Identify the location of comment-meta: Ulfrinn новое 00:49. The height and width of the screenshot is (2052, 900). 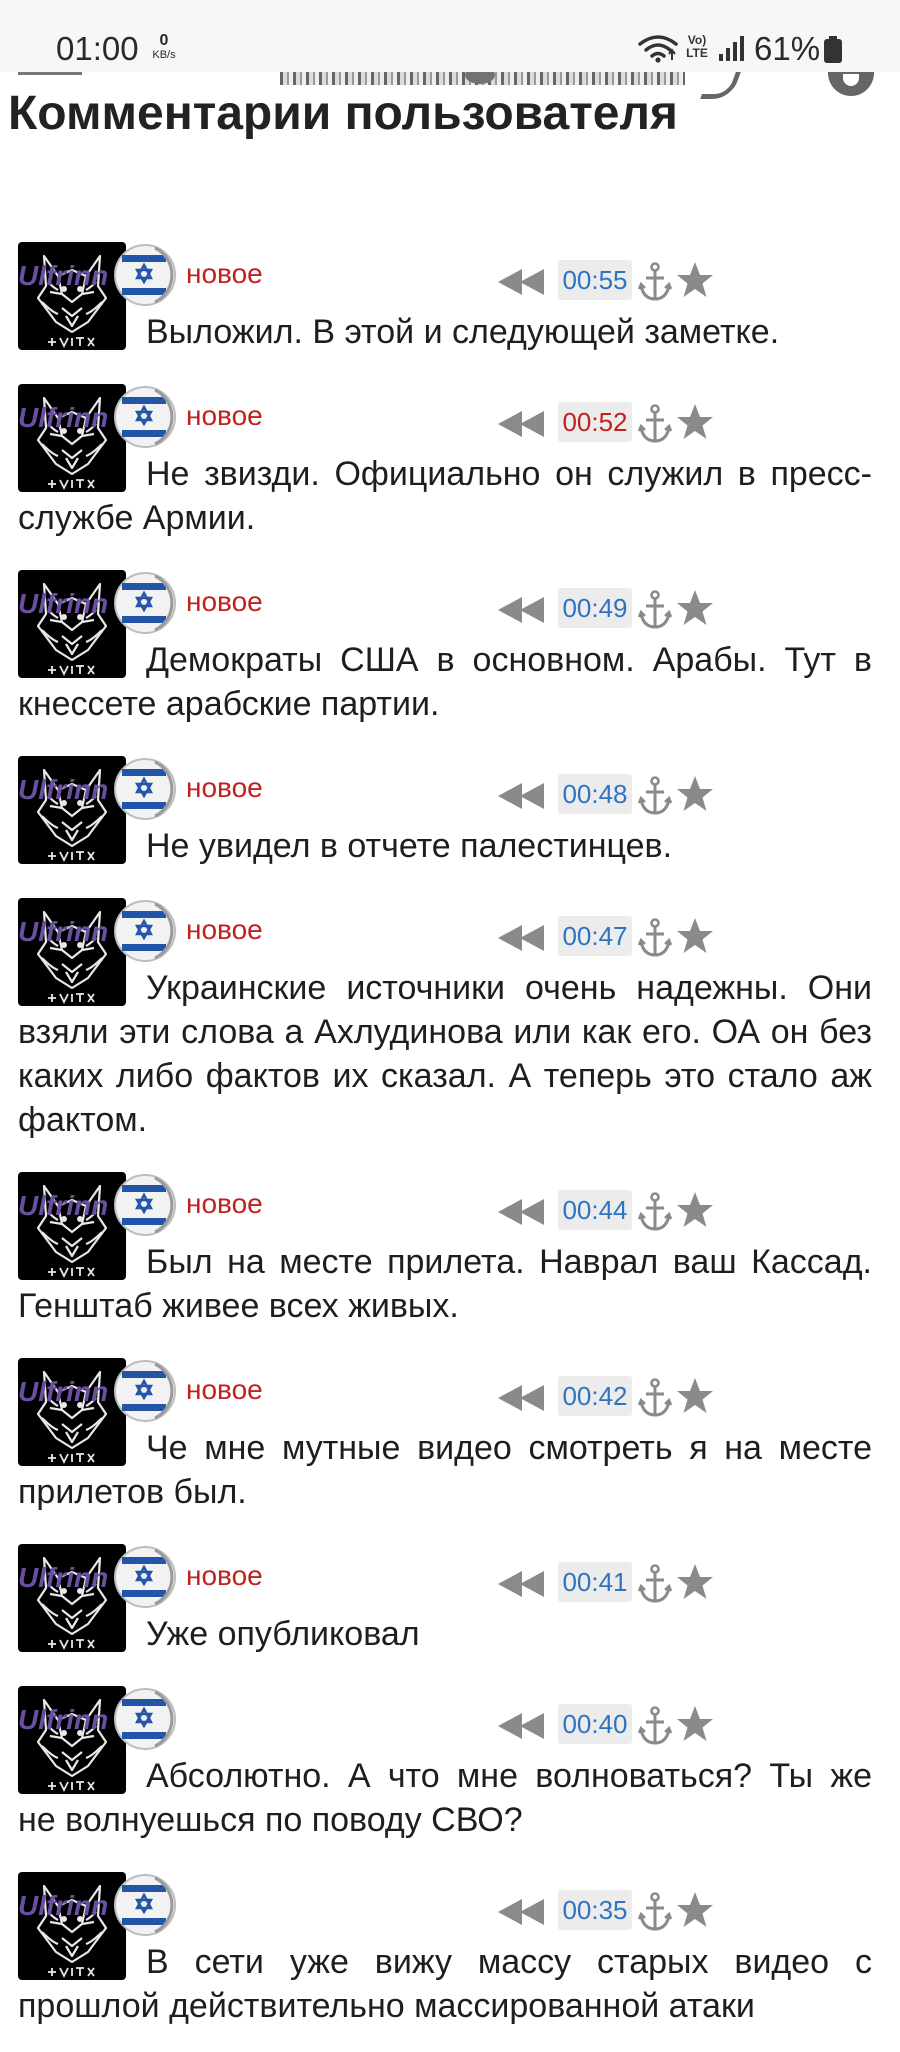
(445, 604).